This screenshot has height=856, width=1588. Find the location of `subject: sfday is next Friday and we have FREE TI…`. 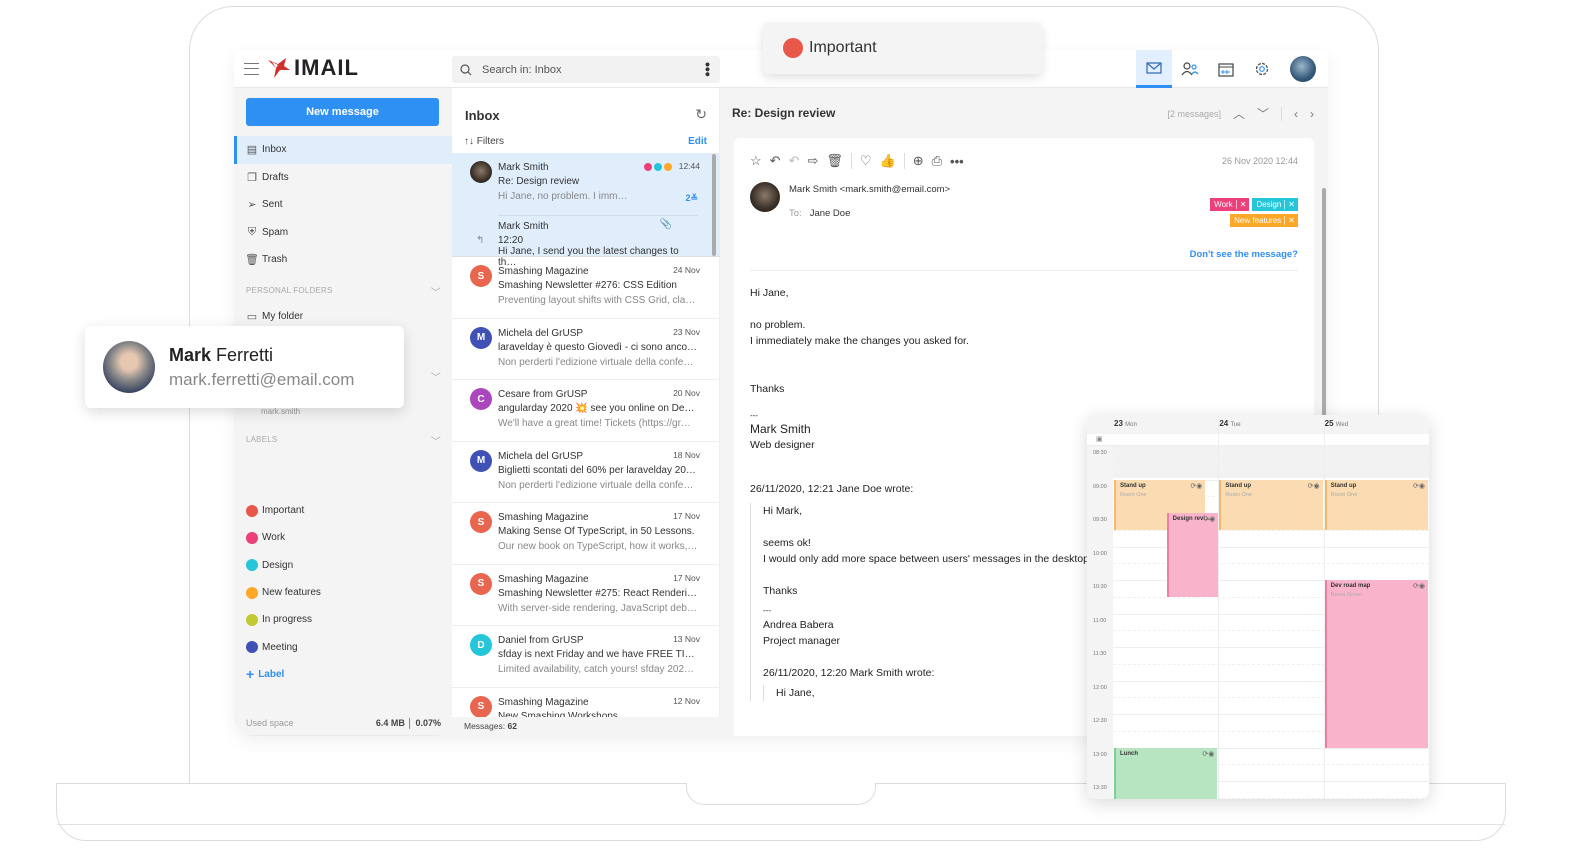

subject: sfday is next Friday and we have FREE TI… is located at coordinates (598, 654).